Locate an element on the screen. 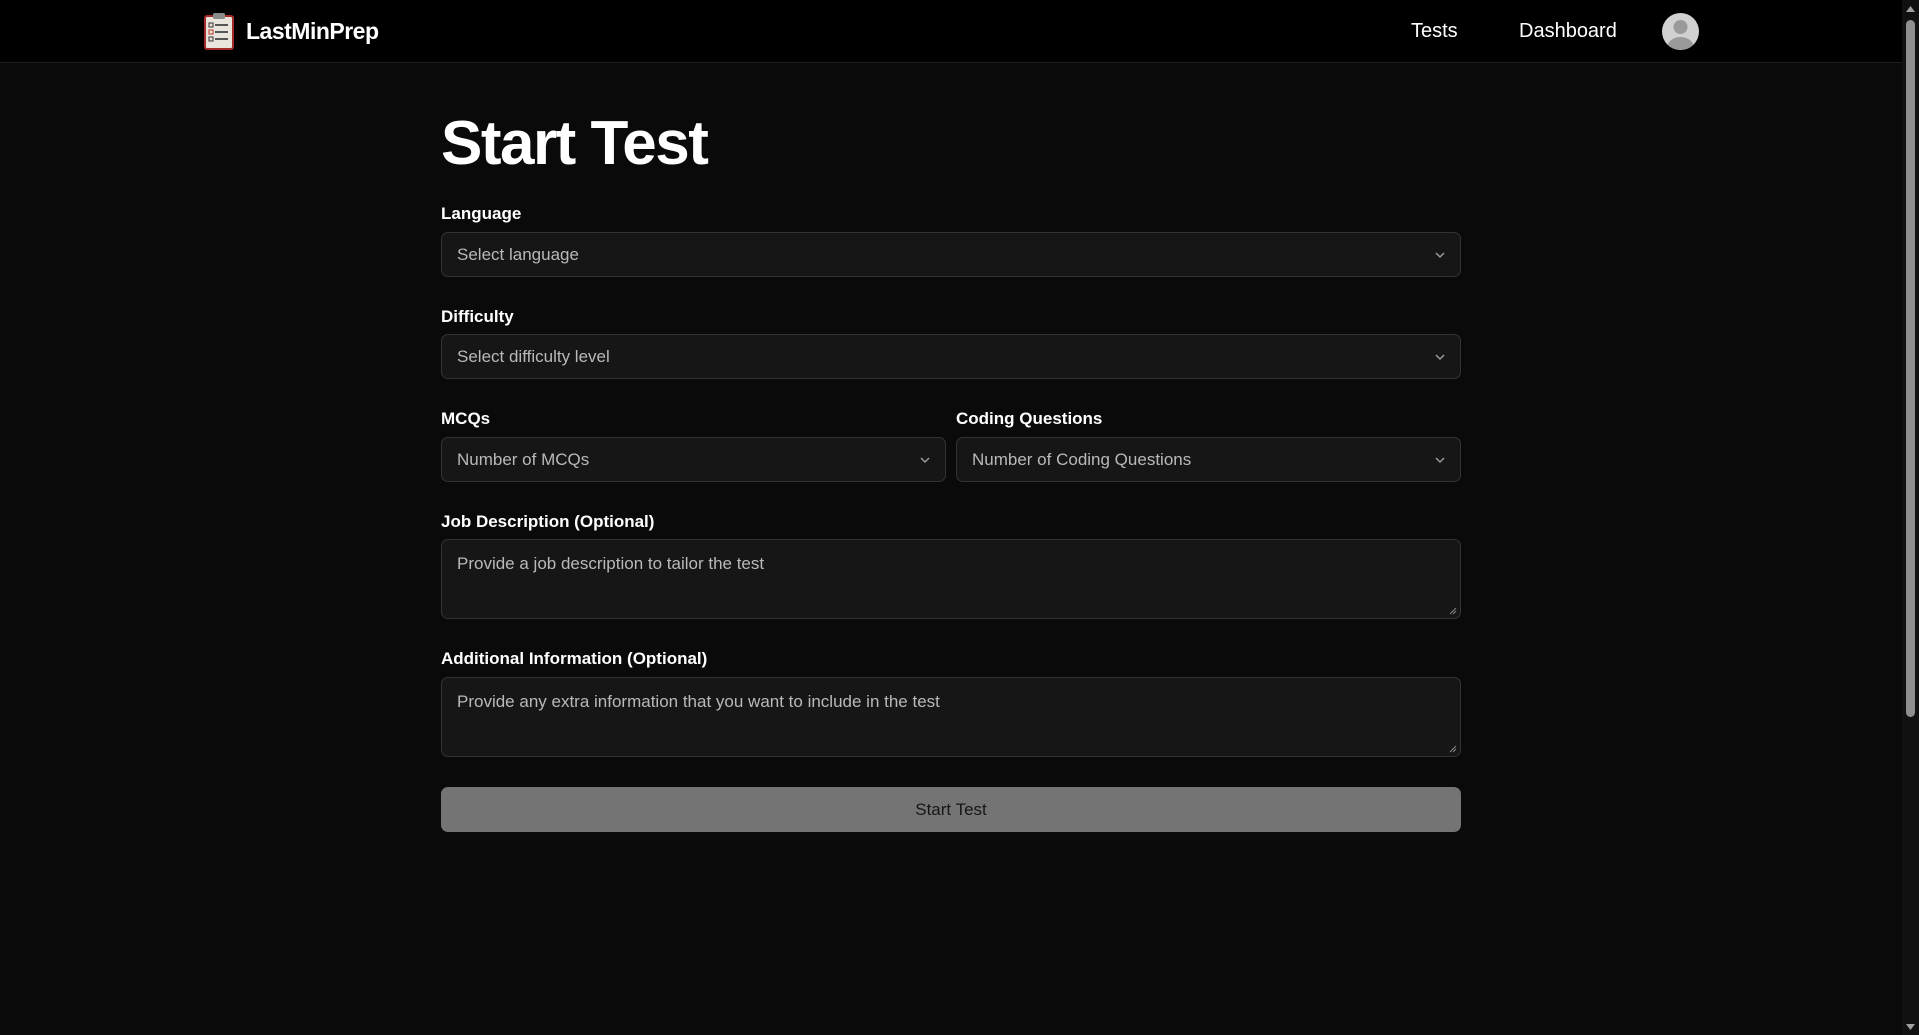 Image resolution: width=1919 pixels, height=1035 pixels. brand: LastMinPrep is located at coordinates (291, 31).